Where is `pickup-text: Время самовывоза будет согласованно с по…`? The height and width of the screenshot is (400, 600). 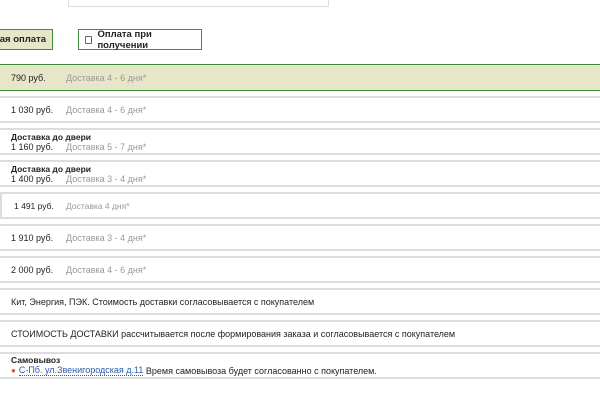 pickup-text: Время самовывоза будет согласованно с по… is located at coordinates (261, 370).